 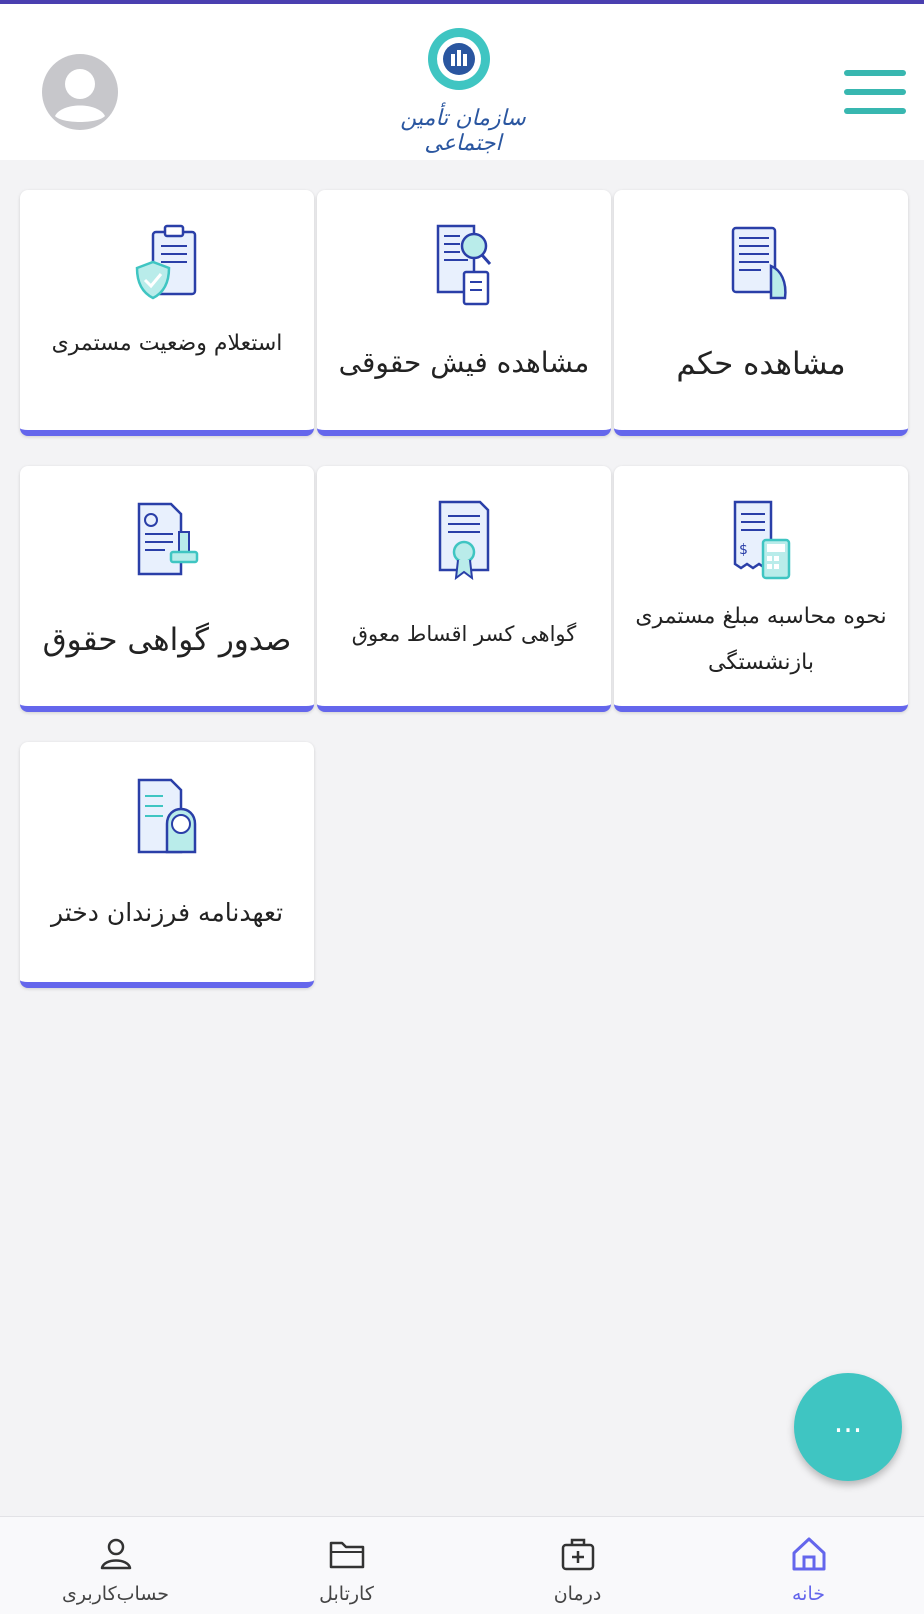 I want to click on nav-label-cartable: کارتابل, so click(x=346, y=1594).